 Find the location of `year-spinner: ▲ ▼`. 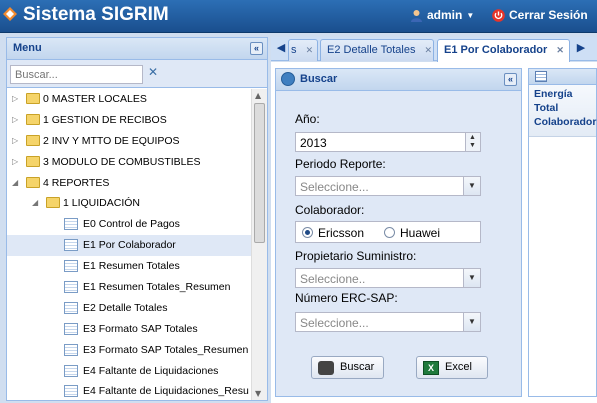

year-spinner: ▲ ▼ is located at coordinates (472, 142).